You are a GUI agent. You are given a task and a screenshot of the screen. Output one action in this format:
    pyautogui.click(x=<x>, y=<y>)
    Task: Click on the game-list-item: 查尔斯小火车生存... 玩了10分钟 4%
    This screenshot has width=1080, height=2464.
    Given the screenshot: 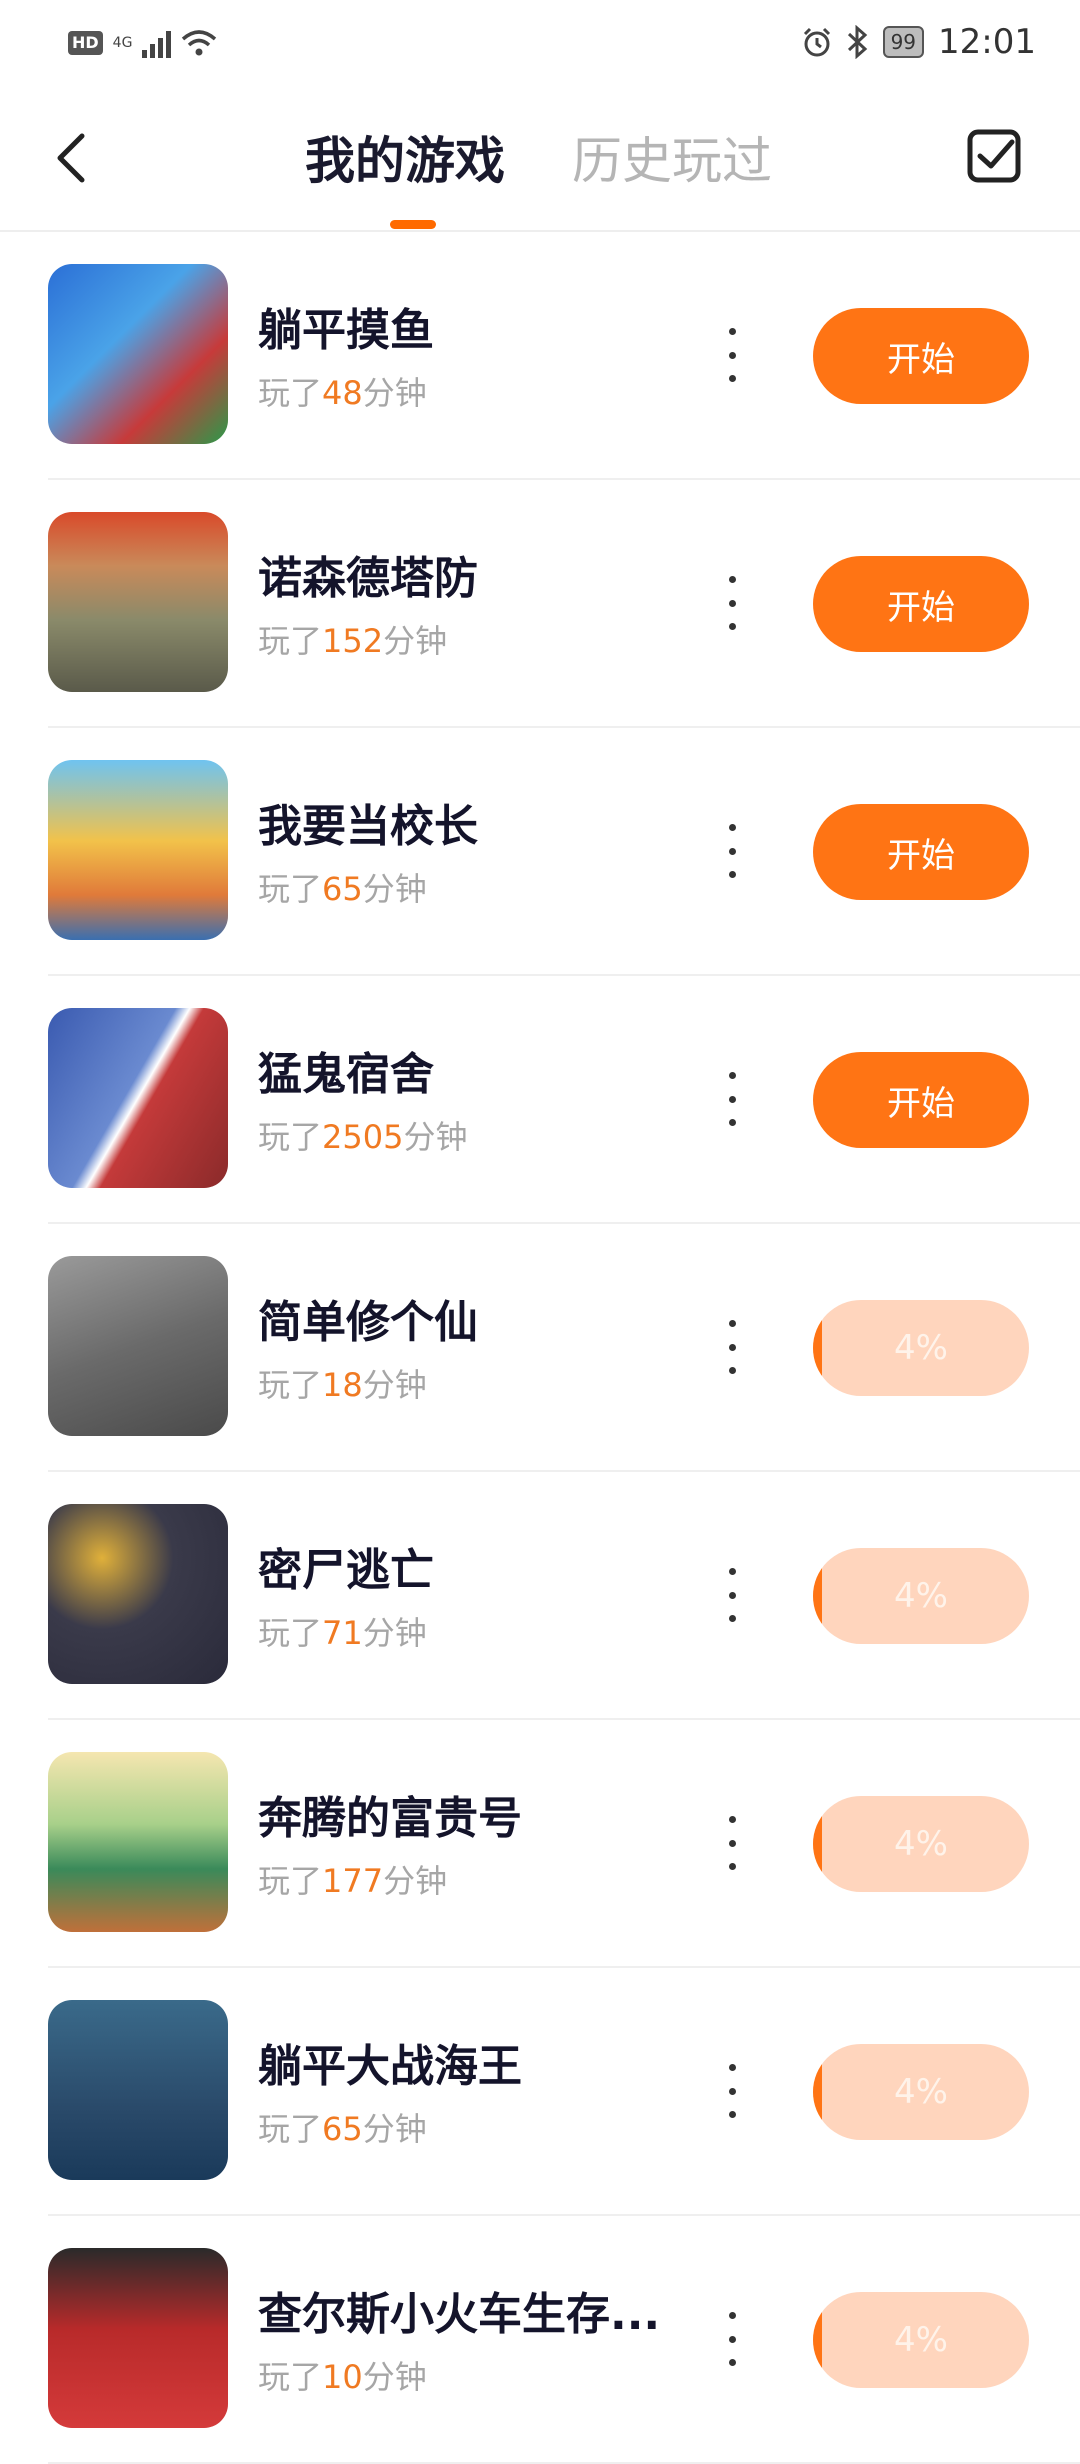 What is the action you would take?
    pyautogui.click(x=540, y=2340)
    